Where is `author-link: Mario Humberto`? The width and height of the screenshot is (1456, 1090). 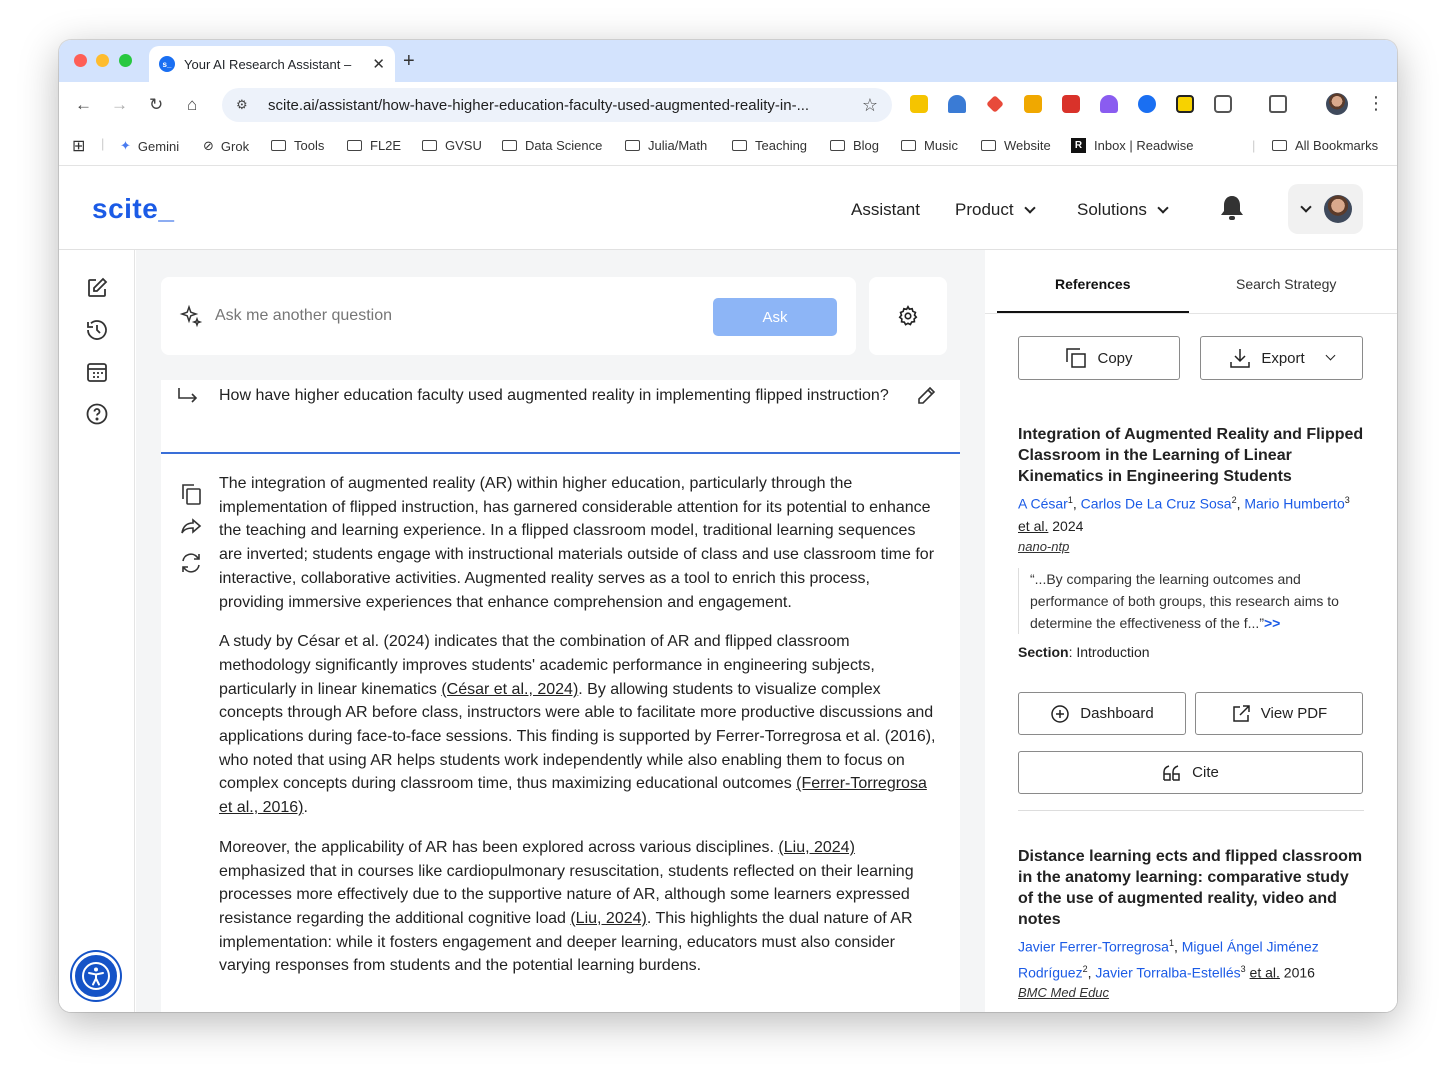
author-link: Mario Humberto is located at coordinates (1294, 504).